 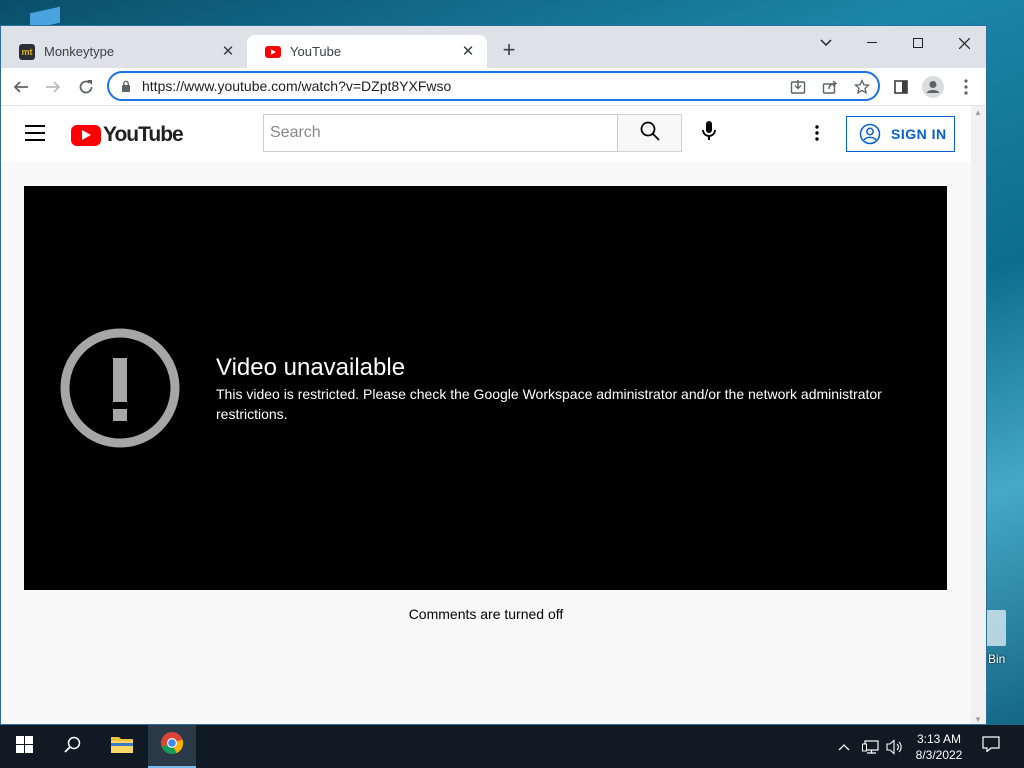 What do you see at coordinates (939, 755) in the screenshot?
I see `clock-date: 8/3/2022` at bounding box center [939, 755].